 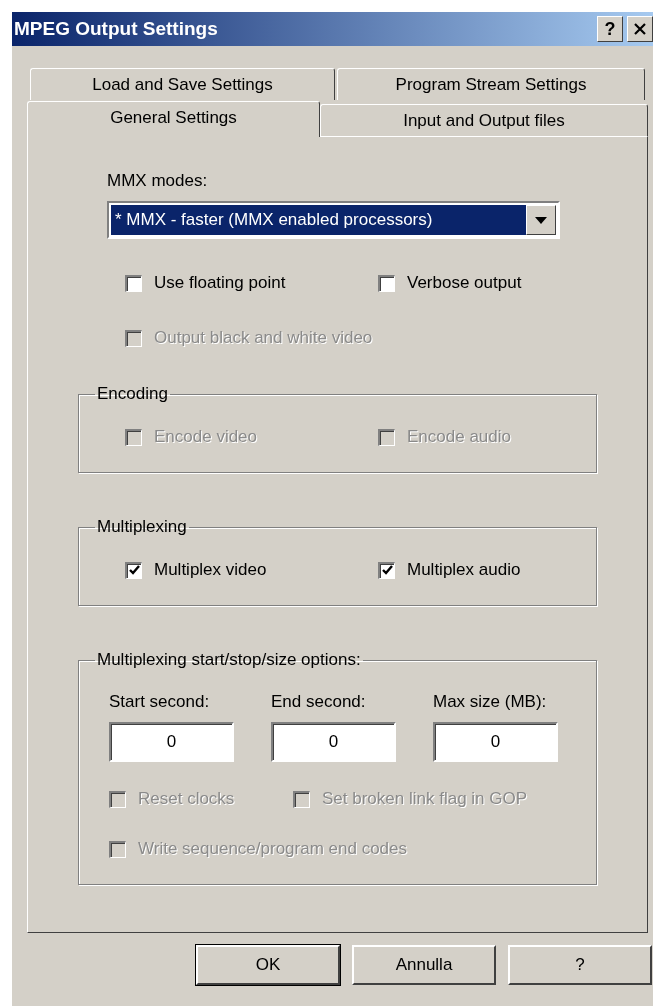 I want to click on checkbox-label: Set broken link flag in GOP, so click(x=425, y=799).